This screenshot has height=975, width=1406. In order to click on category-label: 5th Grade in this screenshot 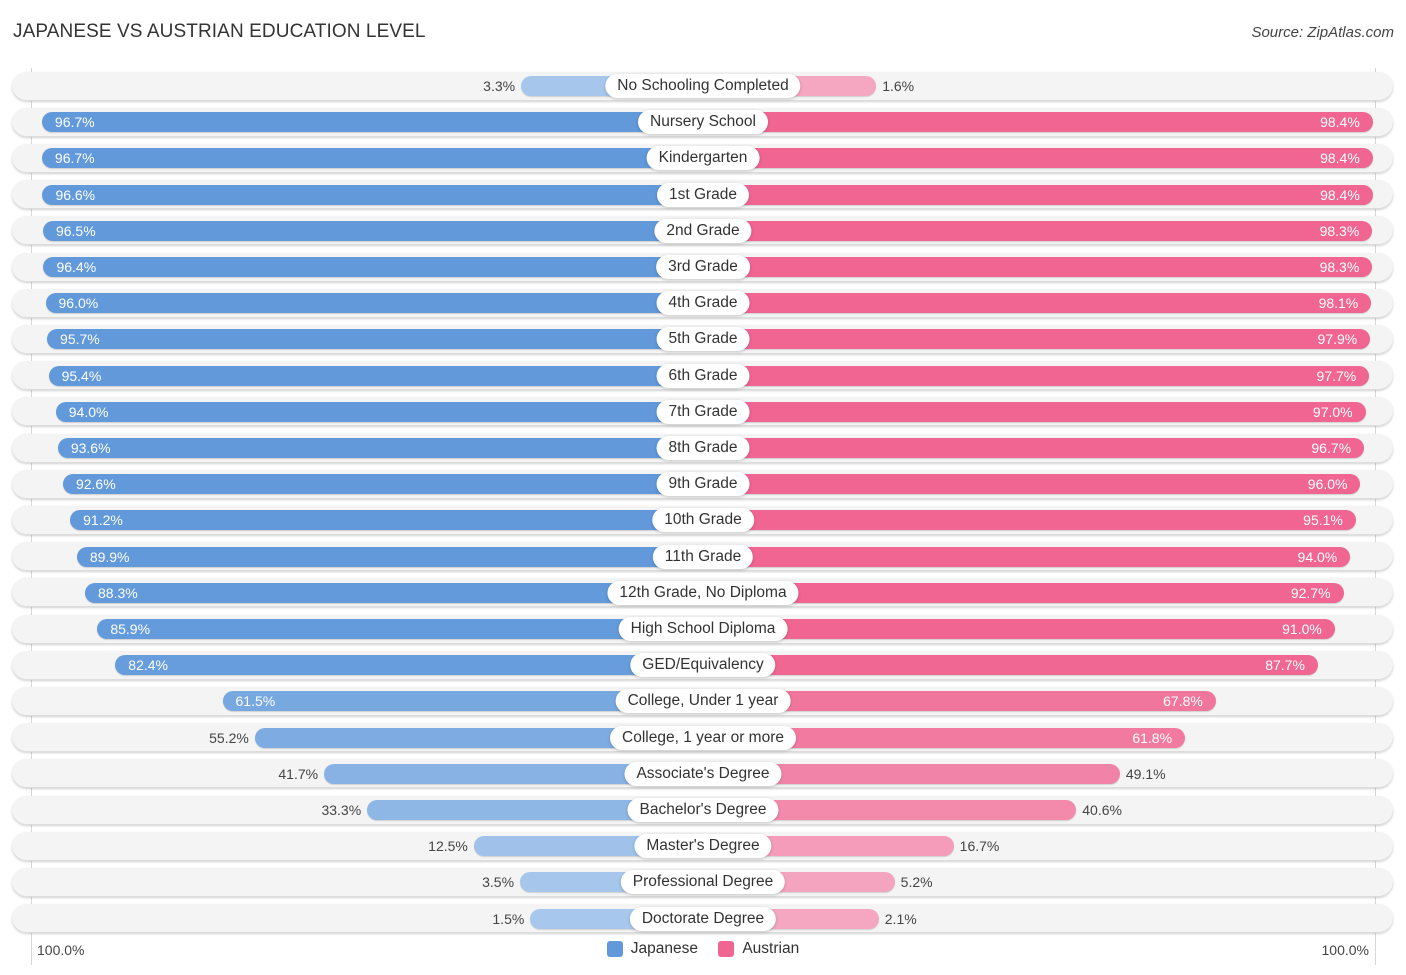, I will do `click(703, 339)`.